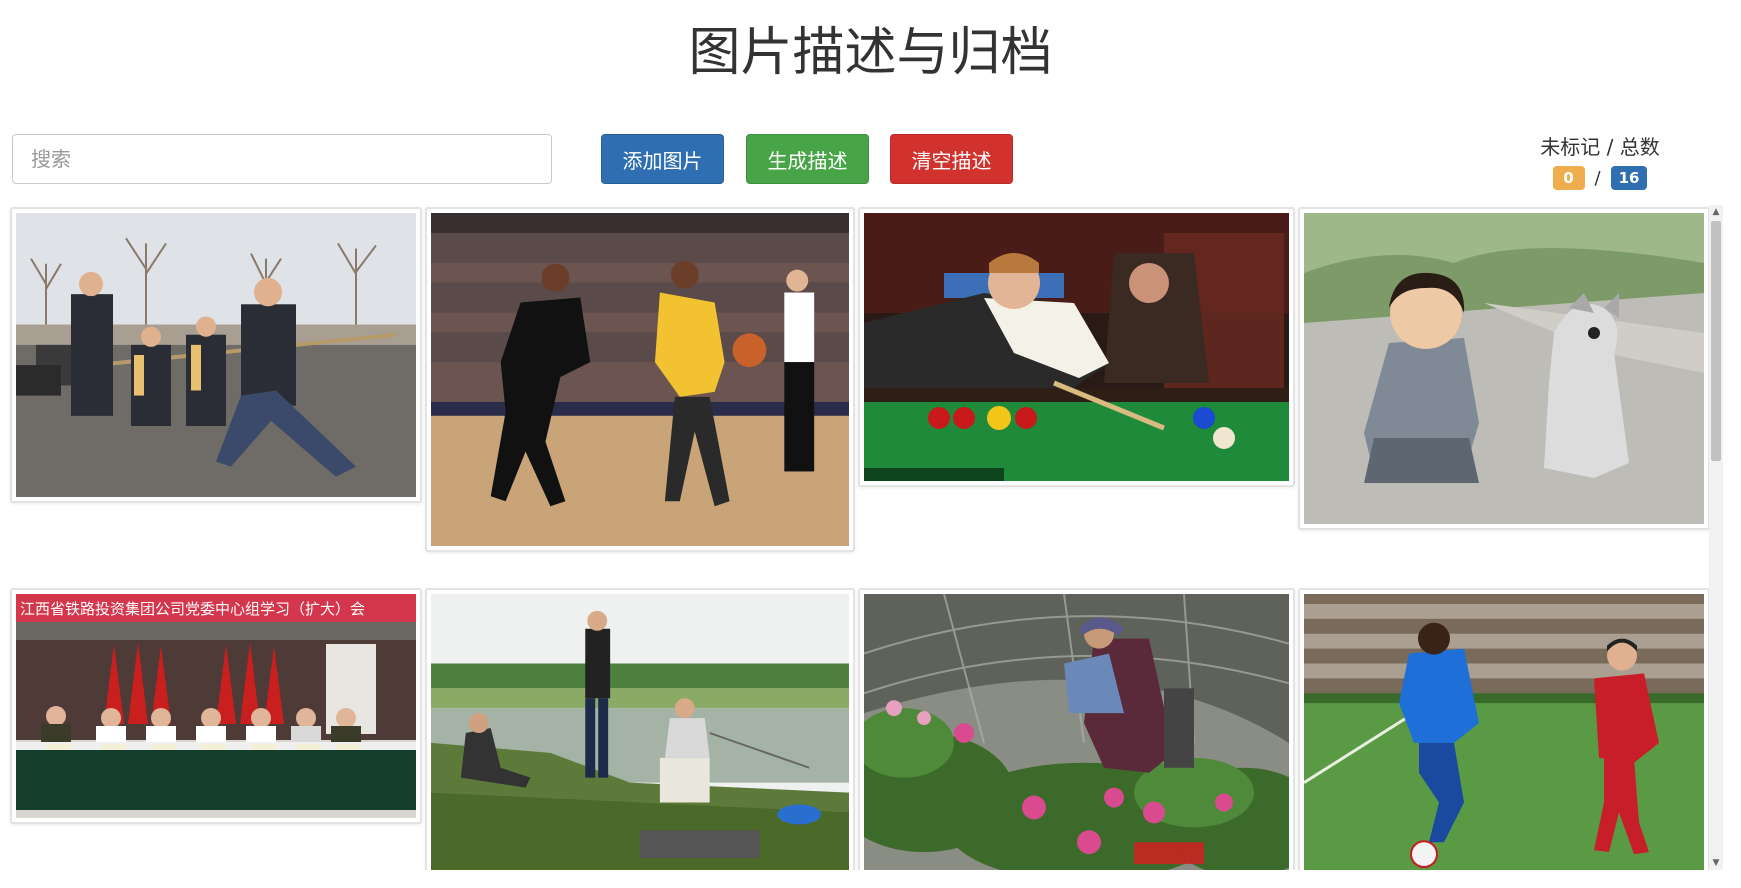 Image resolution: width=1741 pixels, height=888 pixels. I want to click on child-with-dog-photo, so click(1504, 368).